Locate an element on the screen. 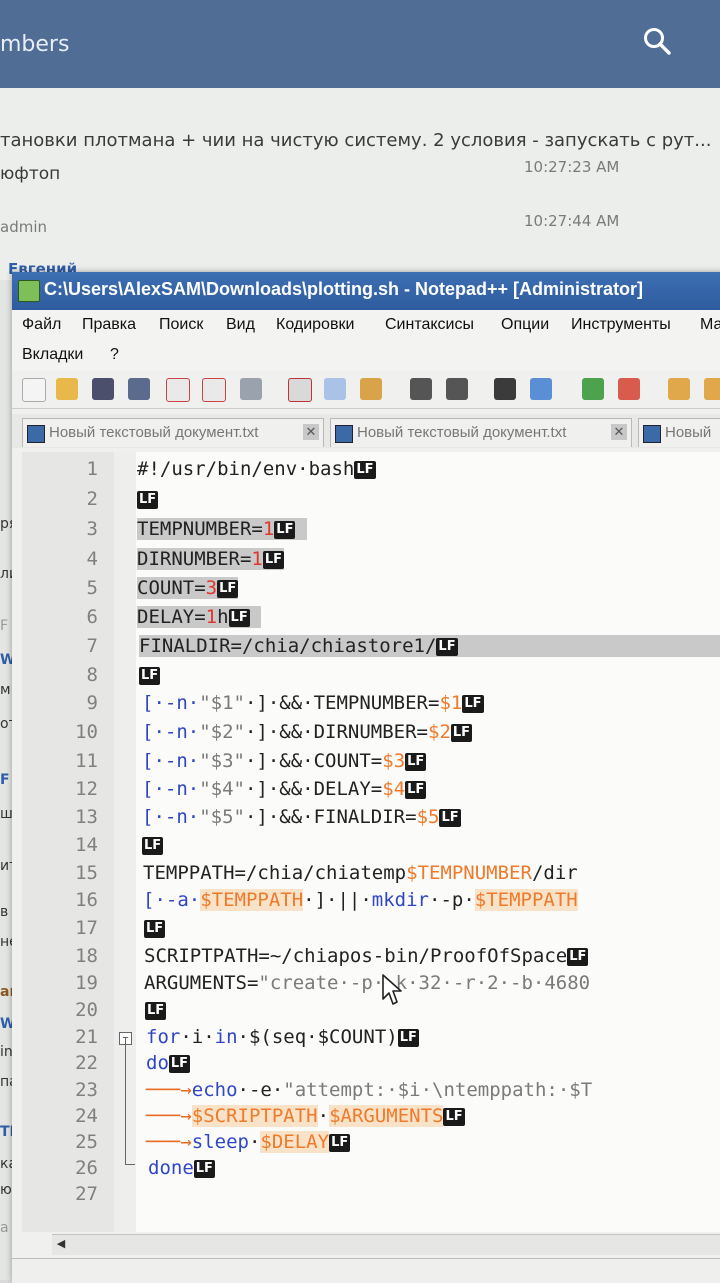  code-line-5: COUNT=3 LF is located at coordinates (188, 588).